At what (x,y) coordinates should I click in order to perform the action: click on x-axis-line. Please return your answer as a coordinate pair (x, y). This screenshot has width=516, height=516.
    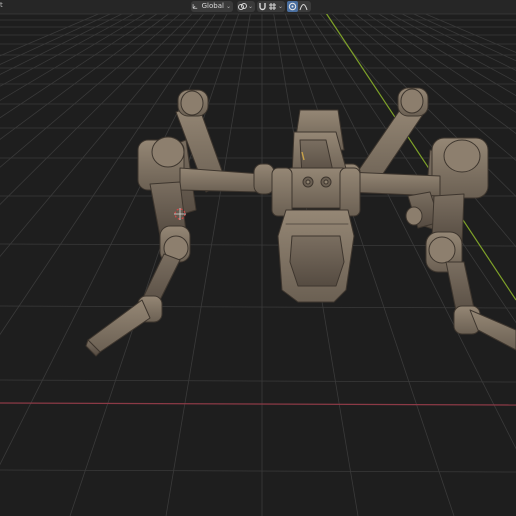
    Looking at the image, I should click on (258, 404).